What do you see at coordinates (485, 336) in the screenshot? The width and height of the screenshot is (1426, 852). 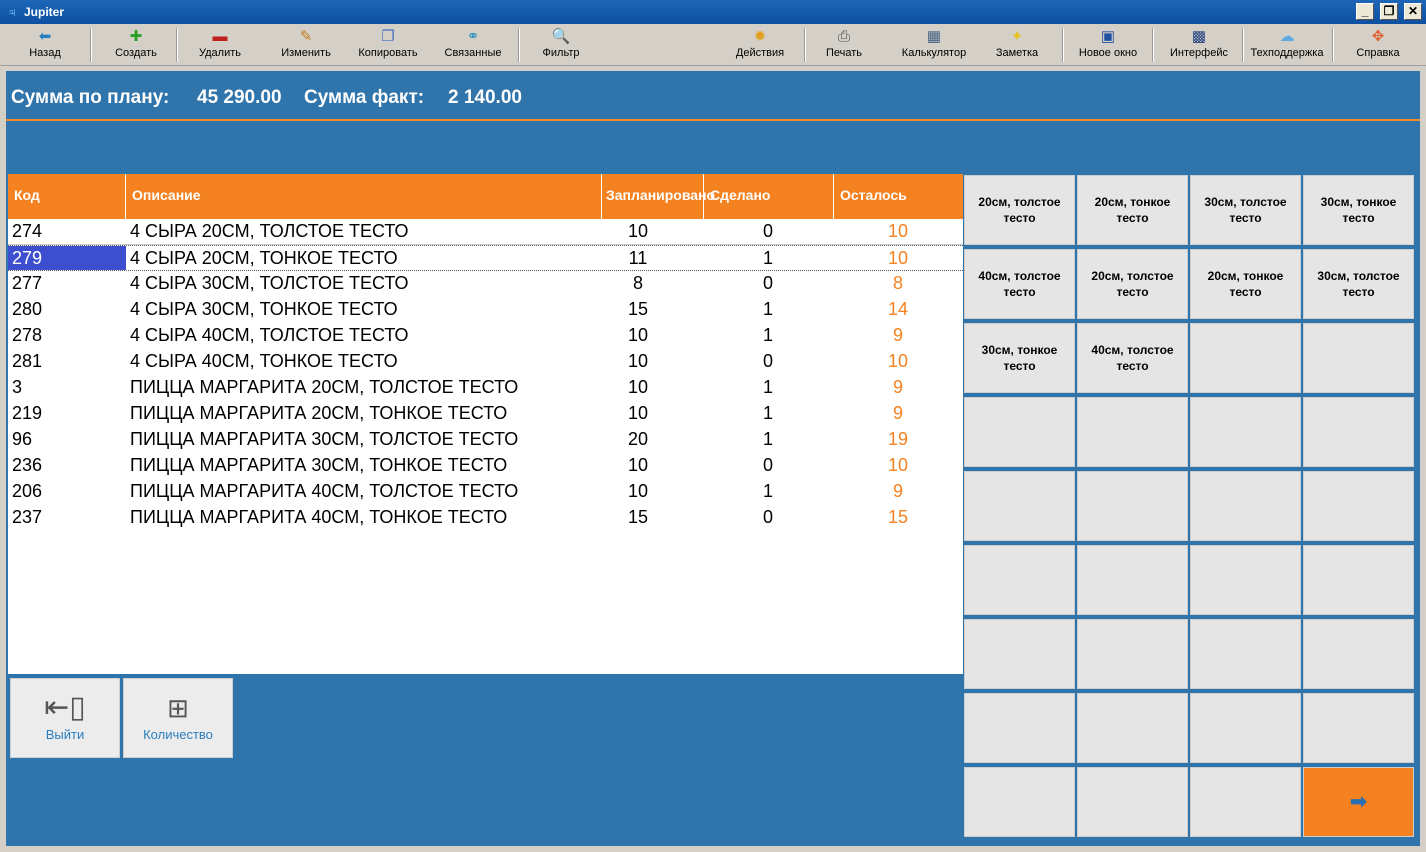 I see `table-row: 278 4 СЫРА 40СМ, ТОЛСТОЕ ТЕСТО 10 1 9` at bounding box center [485, 336].